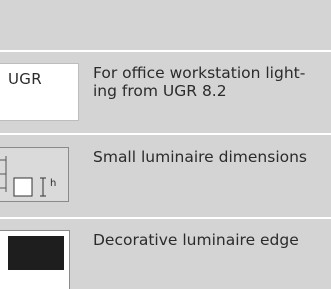  What do you see at coordinates (25, 79) in the screenshot?
I see `ugr-icon-label: UGR` at bounding box center [25, 79].